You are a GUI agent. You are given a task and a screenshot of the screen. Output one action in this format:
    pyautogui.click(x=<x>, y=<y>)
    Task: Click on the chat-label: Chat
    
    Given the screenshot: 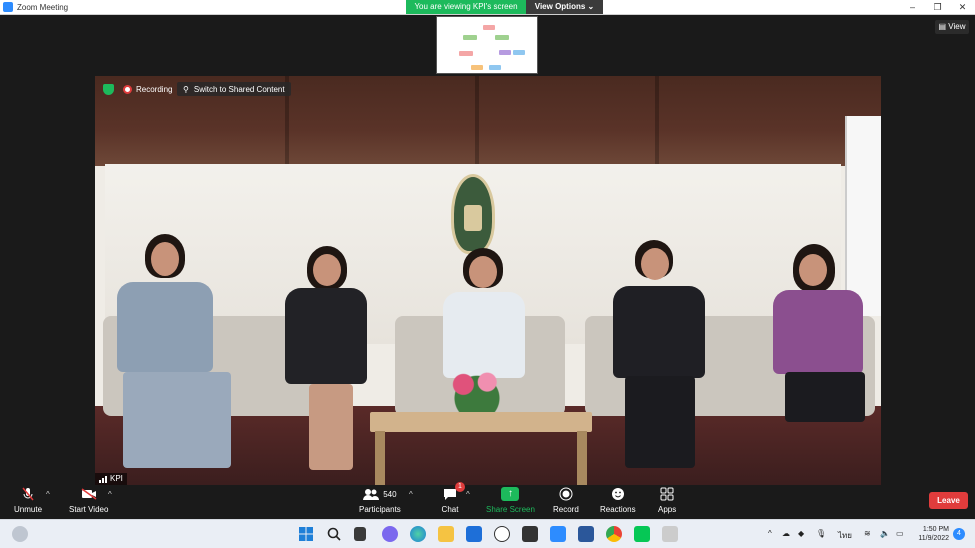 What is the action you would take?
    pyautogui.click(x=450, y=509)
    